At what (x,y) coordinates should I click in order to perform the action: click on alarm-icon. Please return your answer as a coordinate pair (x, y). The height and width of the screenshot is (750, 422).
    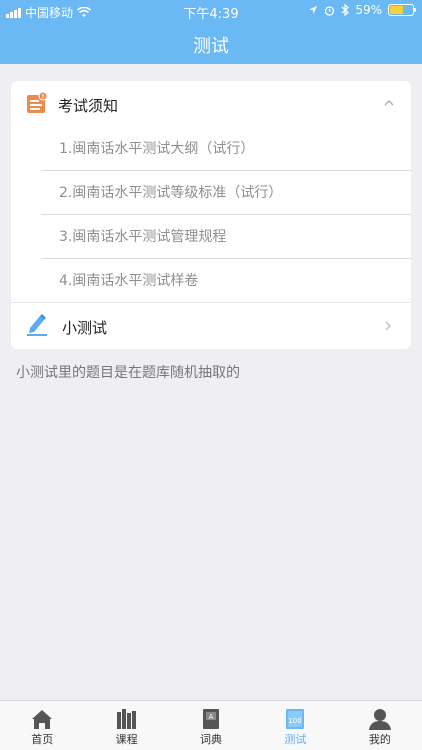
    Looking at the image, I should click on (330, 10).